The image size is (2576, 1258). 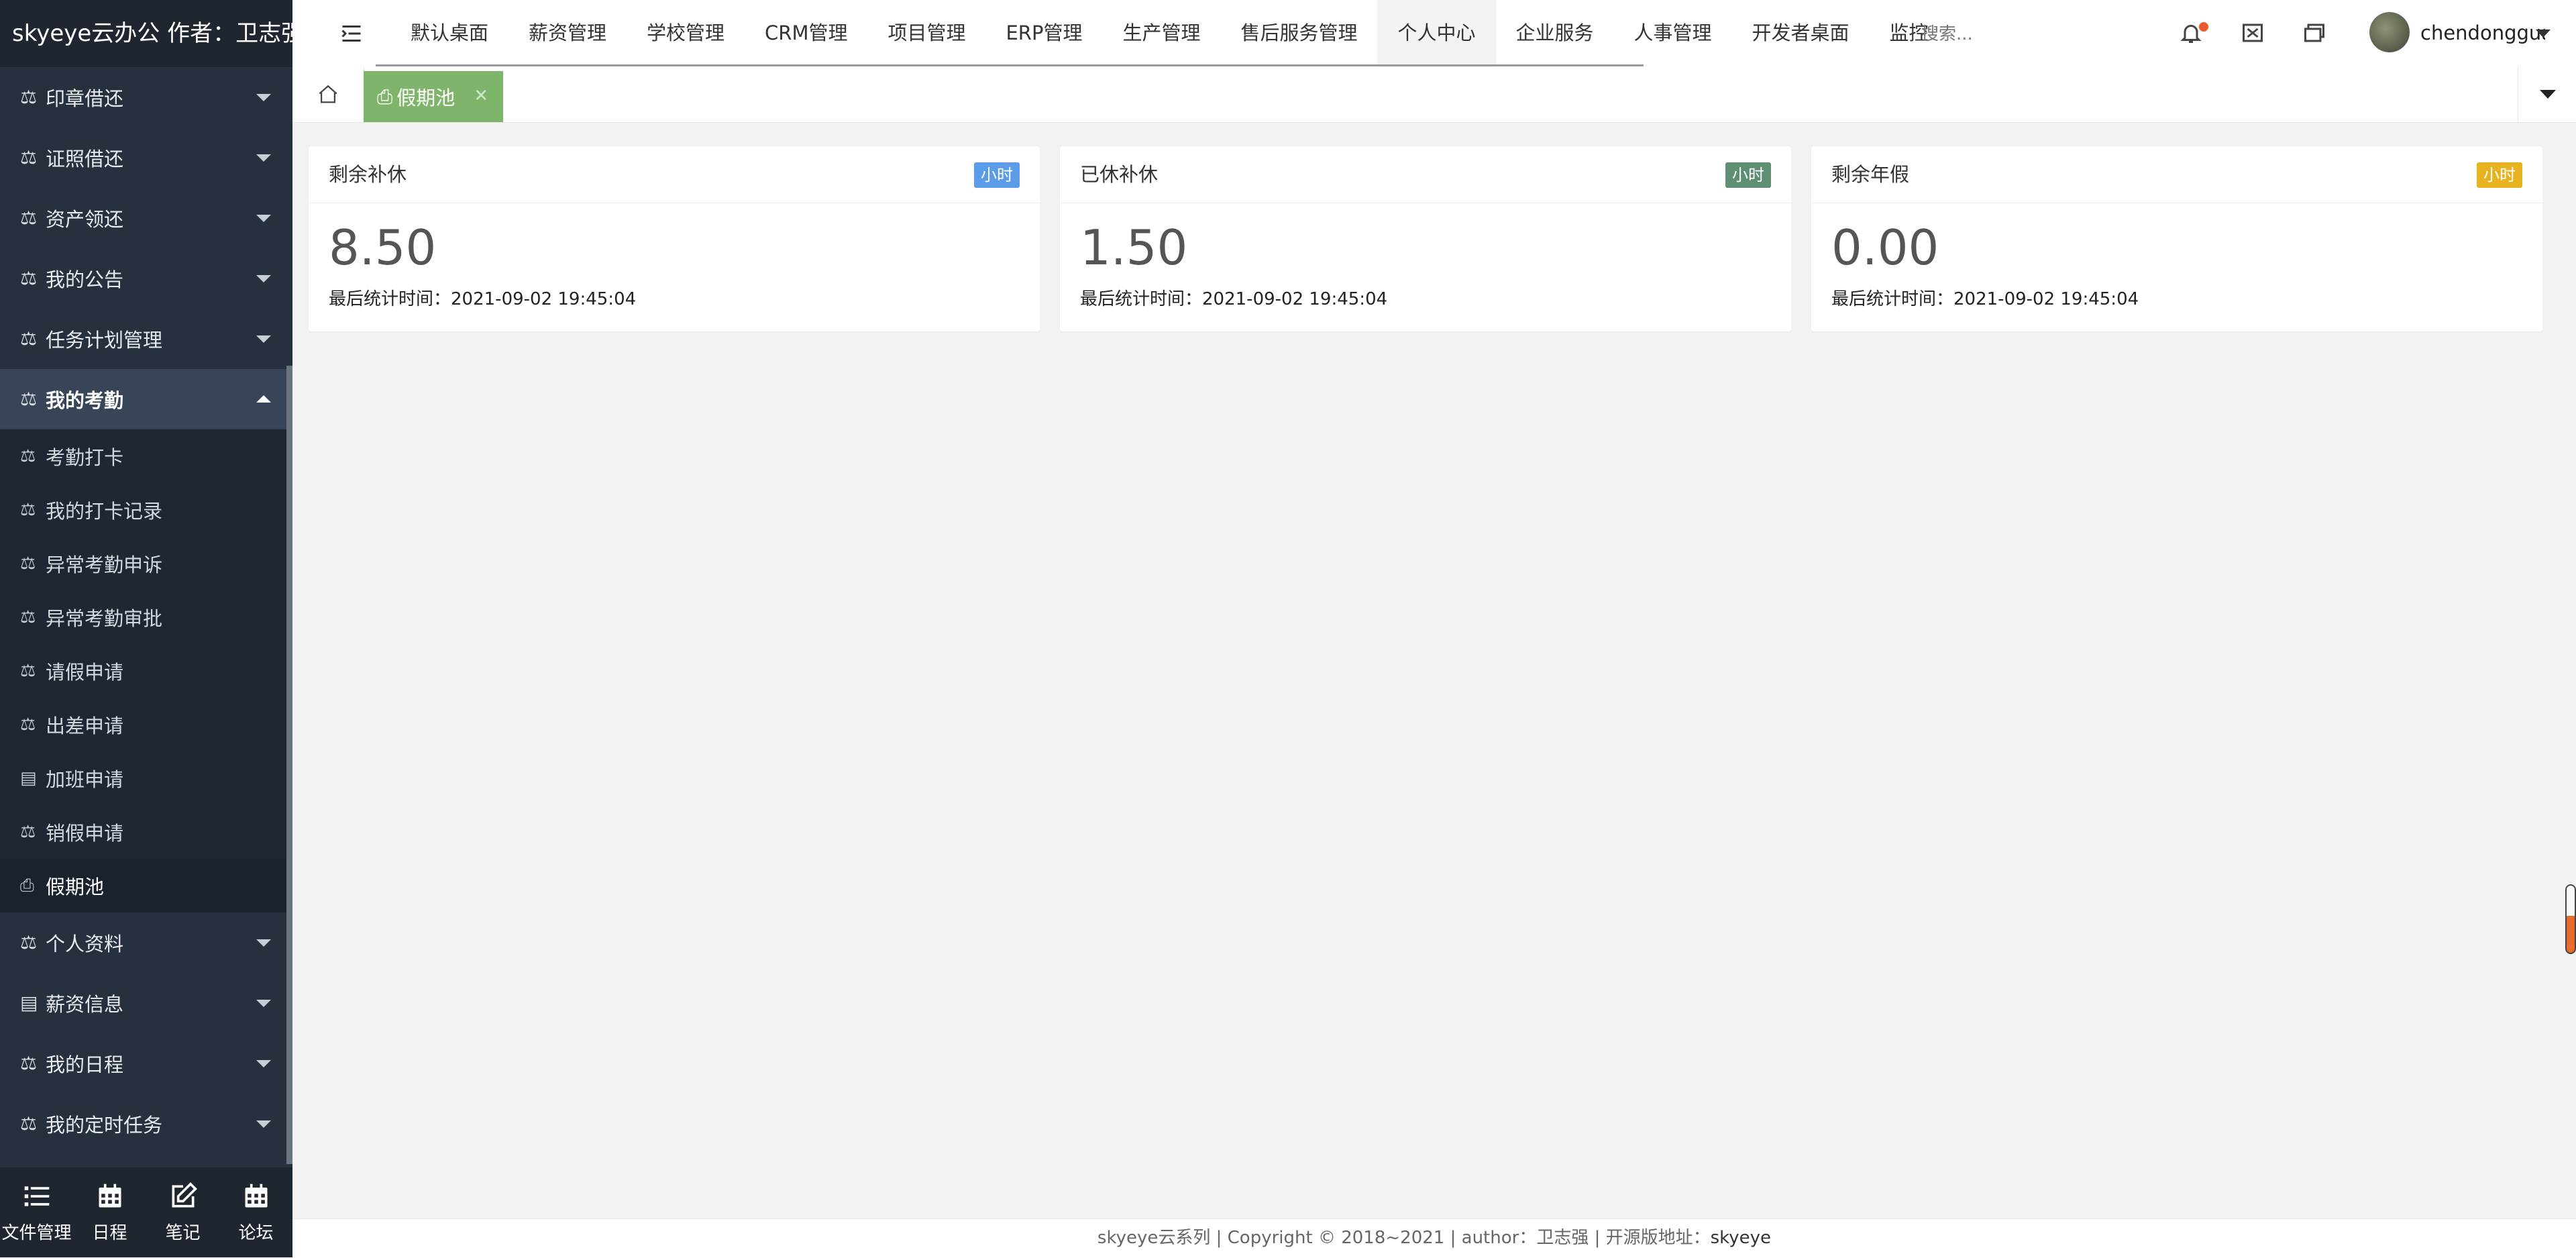 I want to click on forum-button: 论坛, so click(x=255, y=1212).